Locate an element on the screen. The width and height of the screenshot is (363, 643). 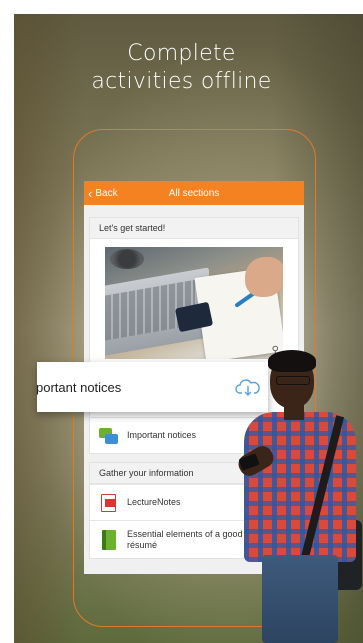
section-banner-image: ⚲ is located at coordinates (194, 303).